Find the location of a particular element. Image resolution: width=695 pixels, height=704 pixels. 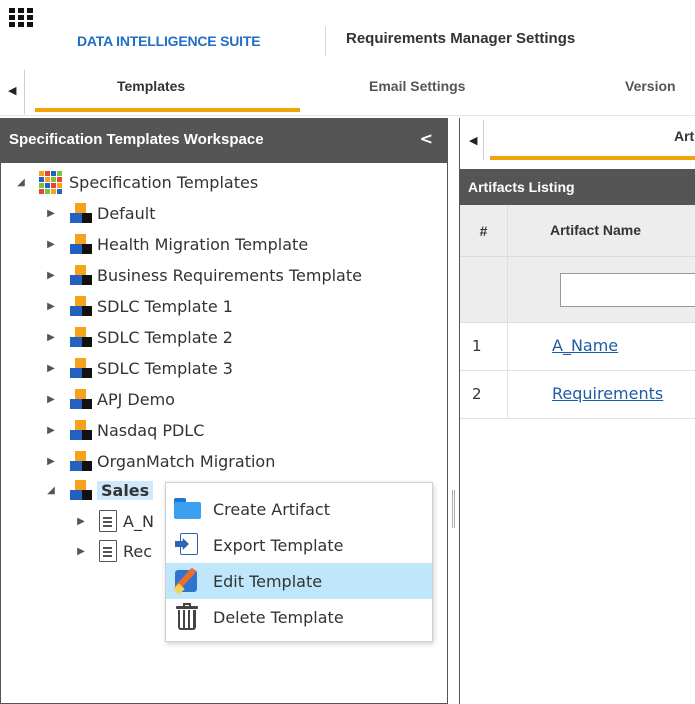

brand-name: DATA INTELLIGENCE SUITE is located at coordinates (169, 41).